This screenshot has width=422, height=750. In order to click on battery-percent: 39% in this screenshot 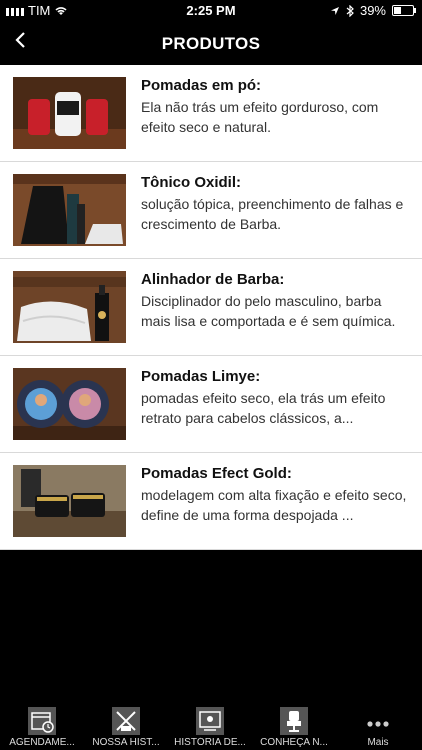, I will do `click(372, 10)`.